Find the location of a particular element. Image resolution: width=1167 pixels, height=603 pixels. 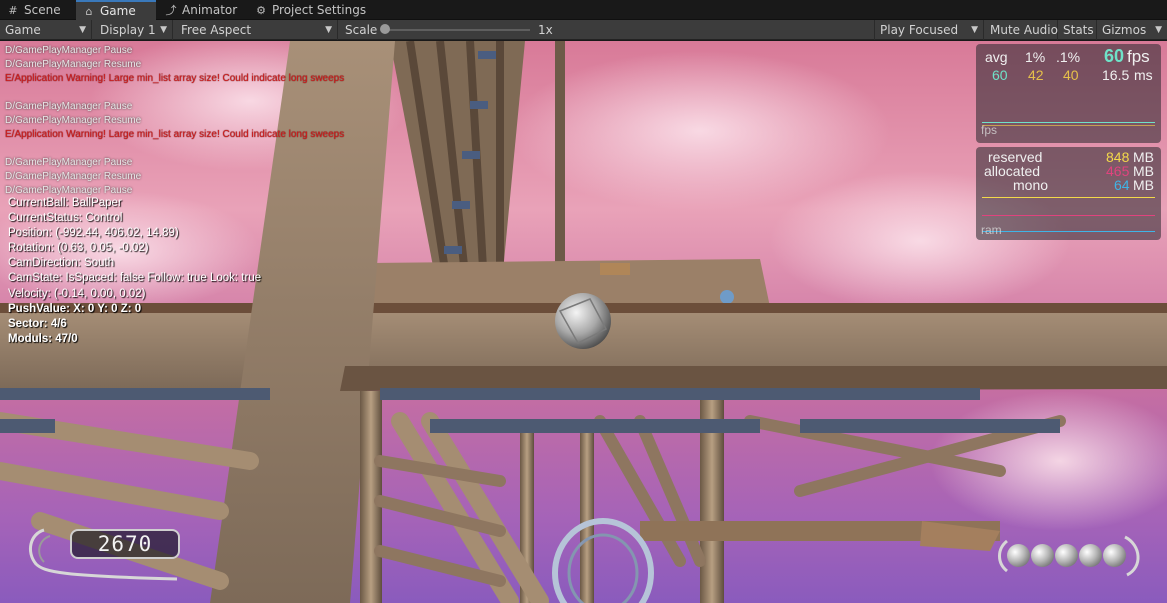

fps-graph-line is located at coordinates (1068, 122).